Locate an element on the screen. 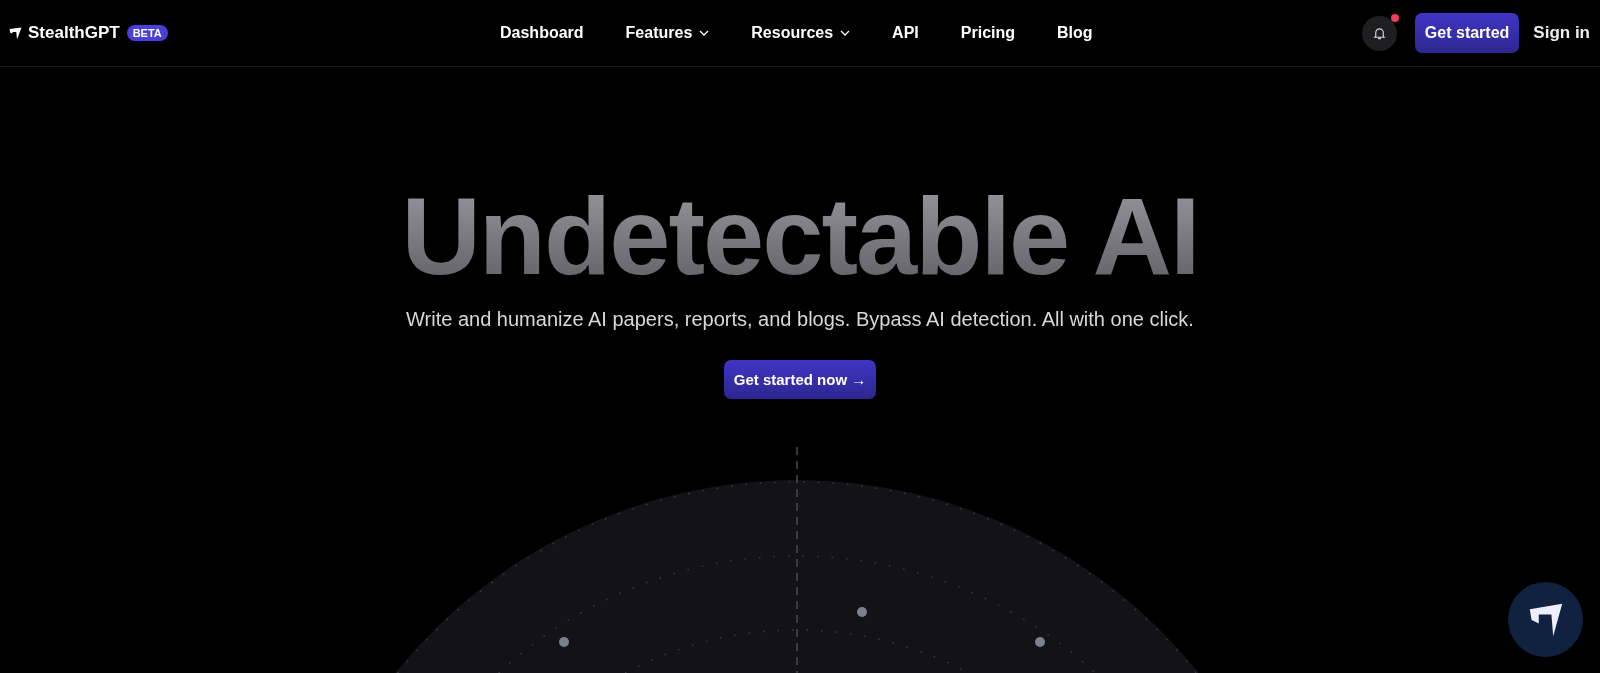  hero-subtitle: Write and humanize AI papers, reports, and blogs. Bypass AI detection. All with one click. is located at coordinates (800, 319).